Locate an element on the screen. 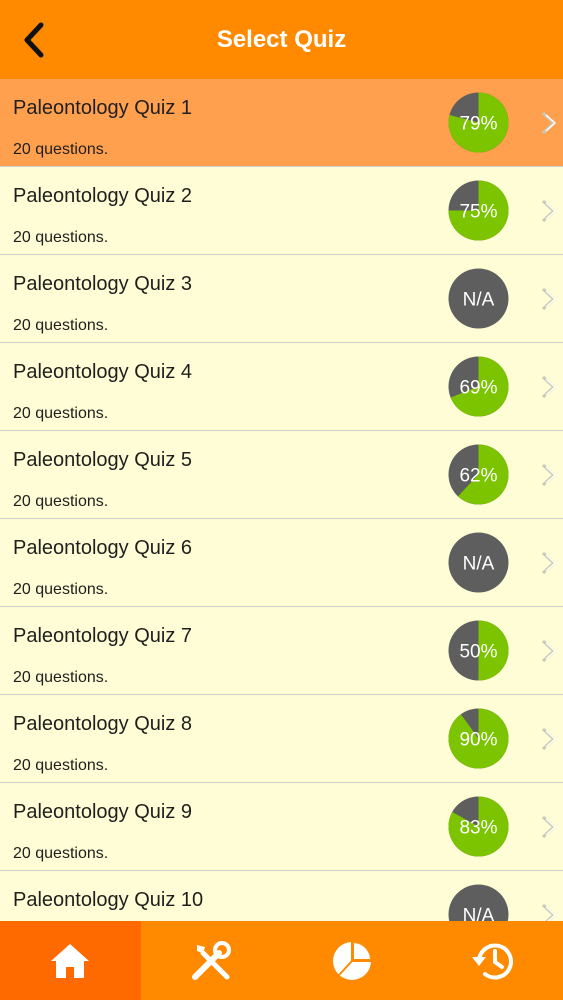 The height and width of the screenshot is (1000, 563). tab-statistics is located at coordinates (352, 960).